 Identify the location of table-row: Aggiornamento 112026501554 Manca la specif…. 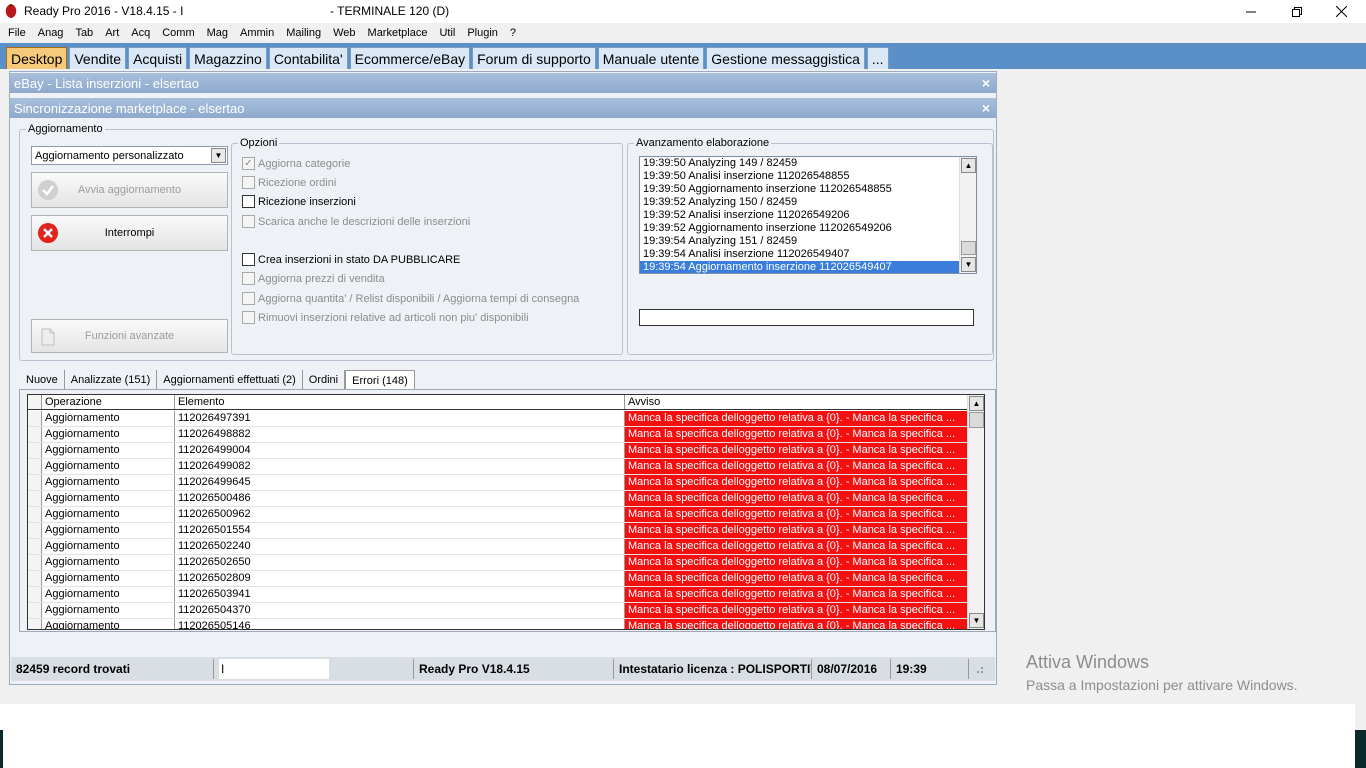
(498, 531).